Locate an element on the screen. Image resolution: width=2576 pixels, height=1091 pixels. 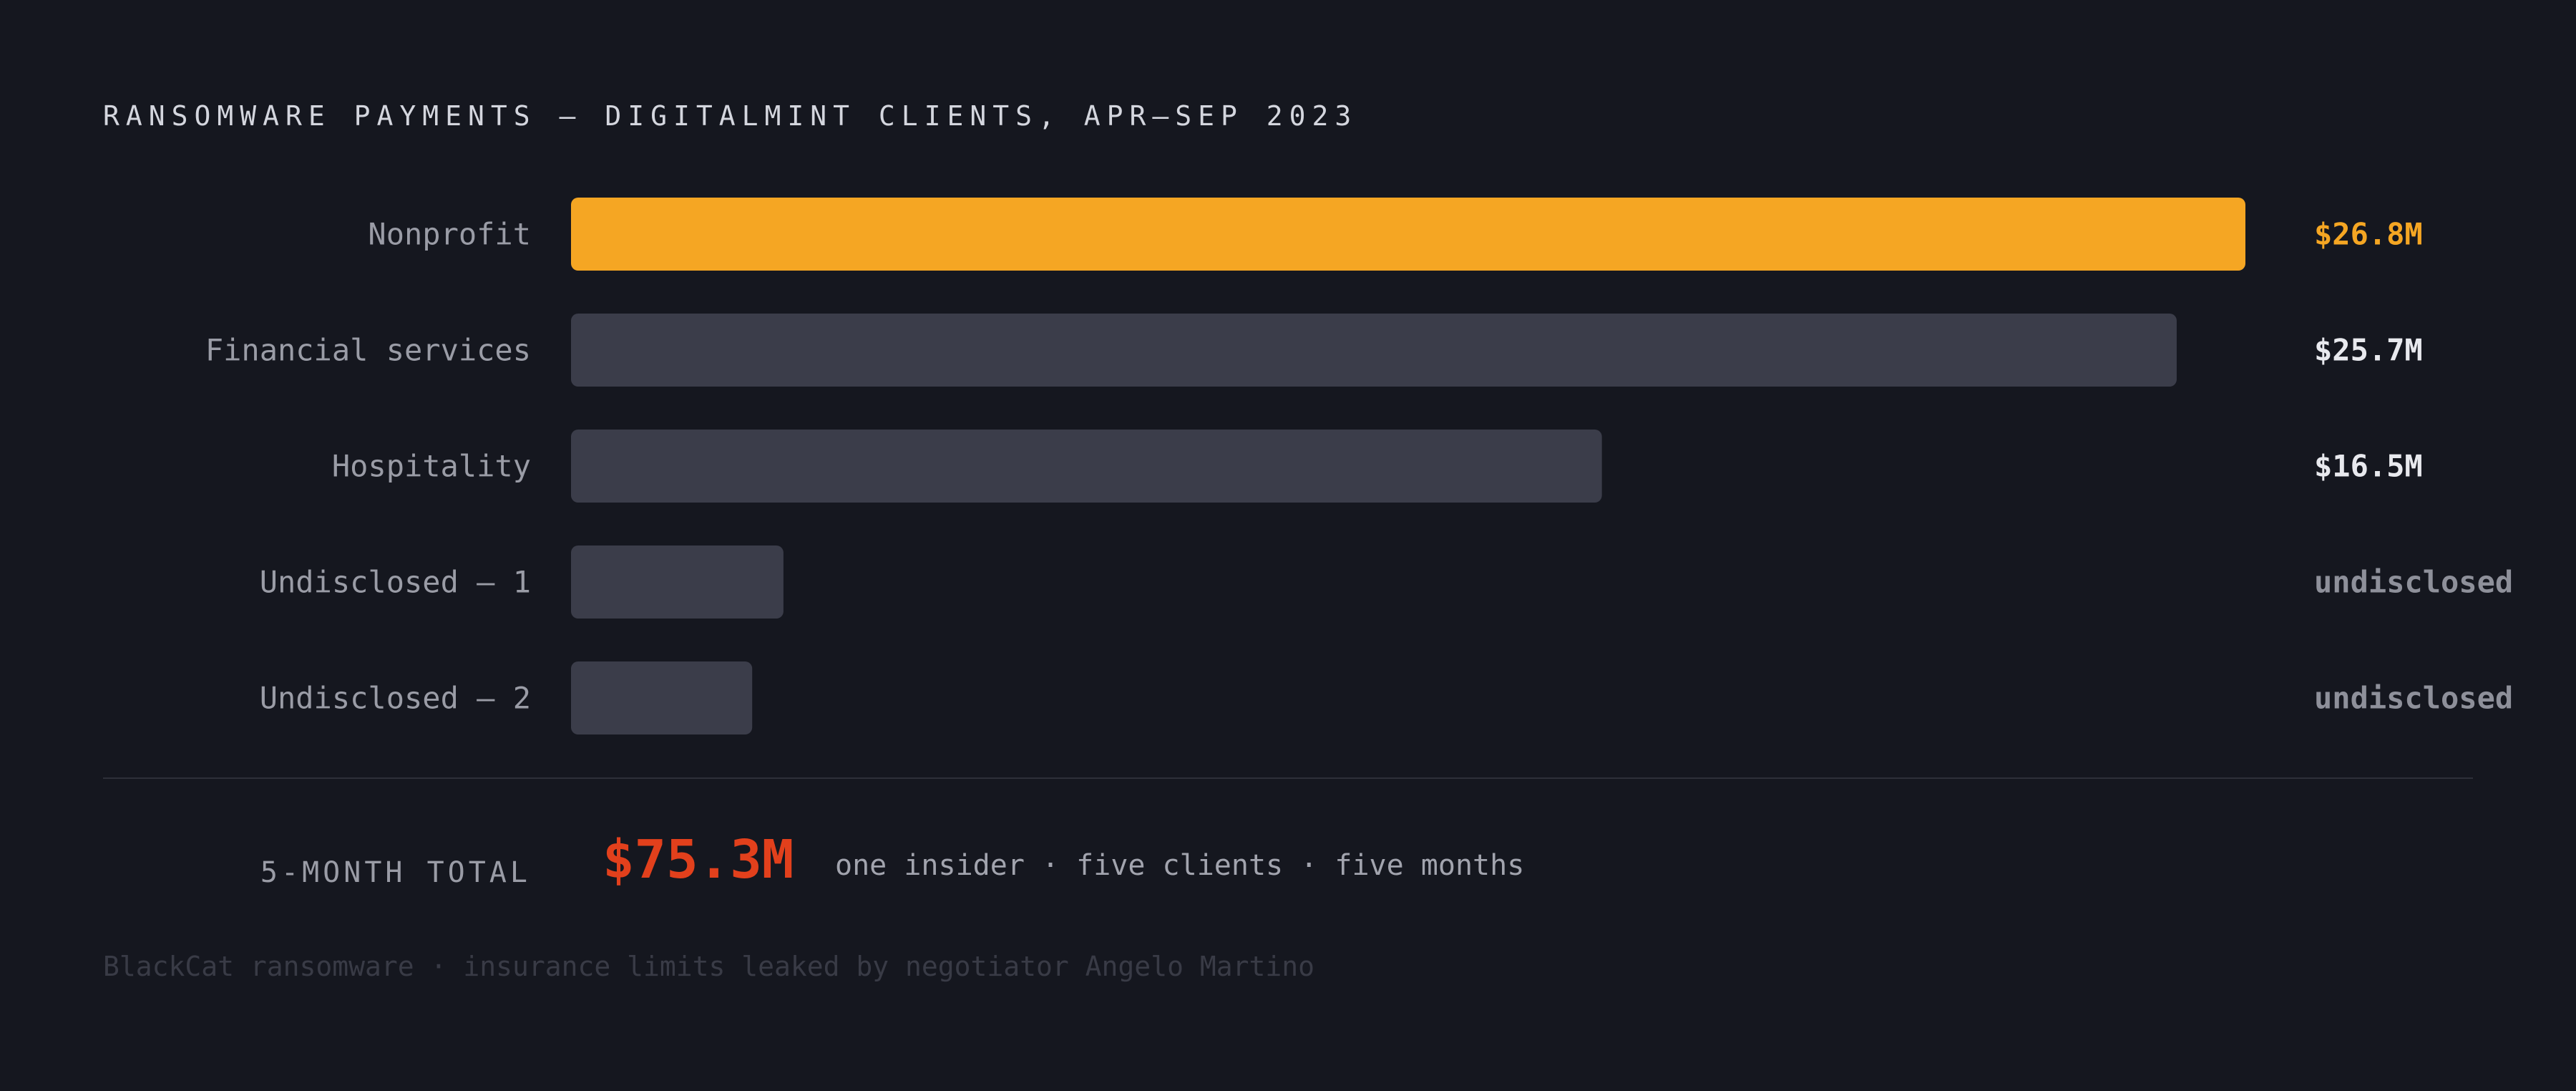
total-value: $75.3M is located at coordinates (698, 860).